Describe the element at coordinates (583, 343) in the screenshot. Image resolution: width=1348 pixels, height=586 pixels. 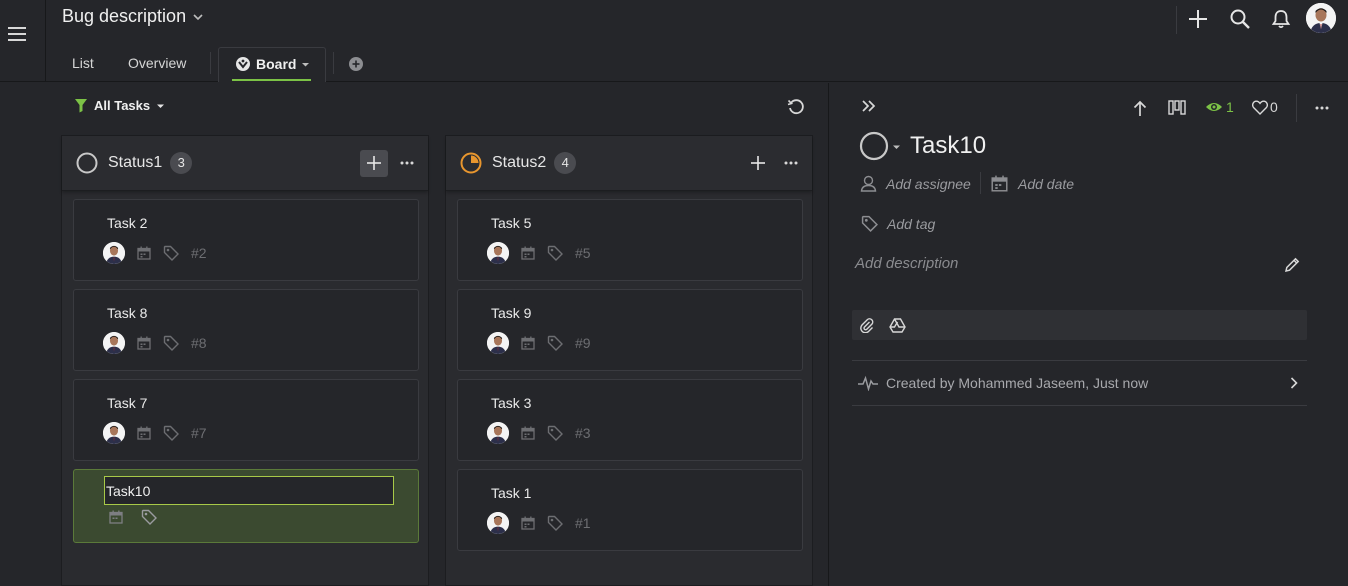
I see `task-number: #9` at that location.